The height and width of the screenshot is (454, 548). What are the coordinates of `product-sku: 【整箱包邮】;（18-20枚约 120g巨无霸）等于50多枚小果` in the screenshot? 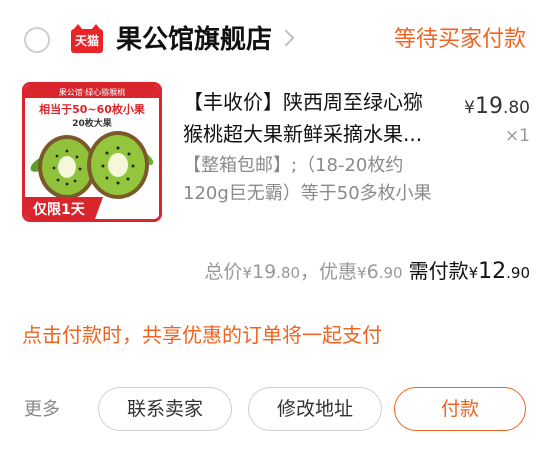 It's located at (315, 180).